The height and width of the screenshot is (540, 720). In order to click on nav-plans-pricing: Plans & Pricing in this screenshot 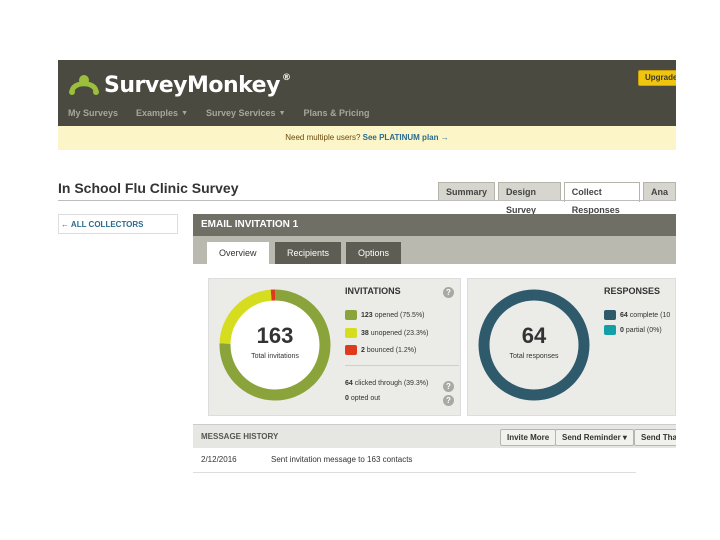, I will do `click(337, 113)`.